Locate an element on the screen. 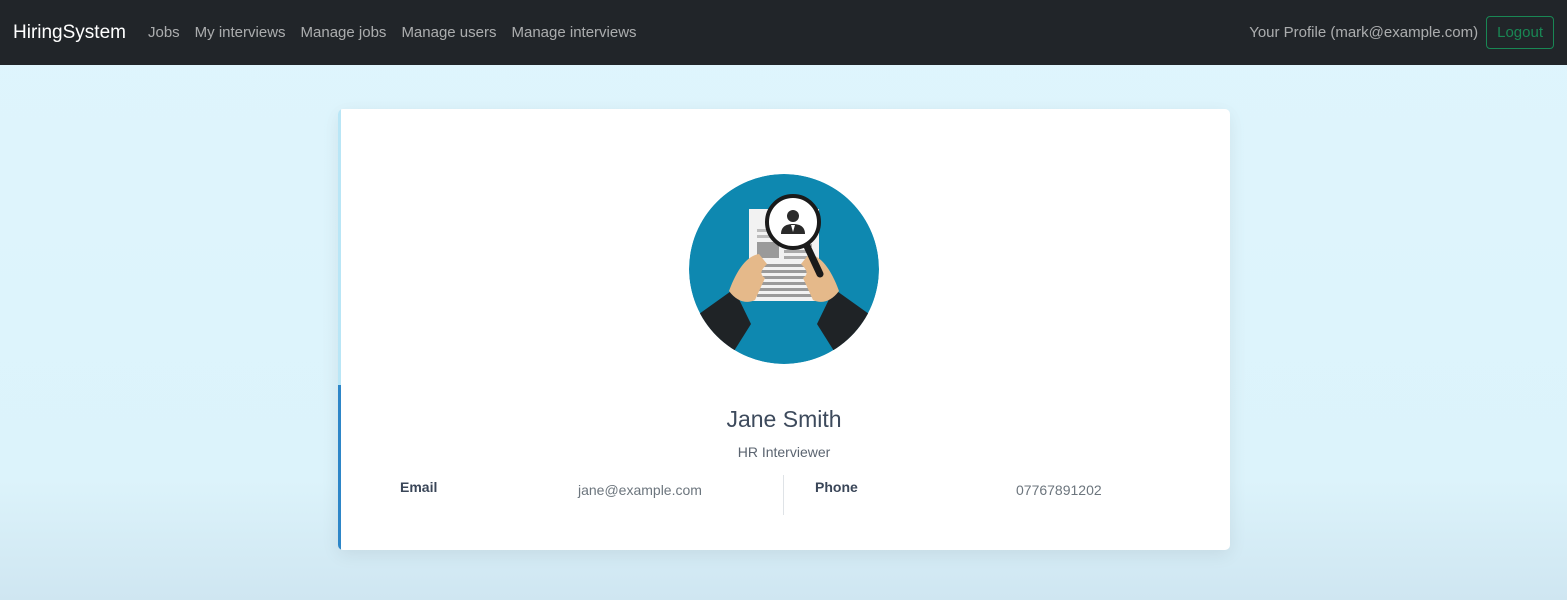  logout-button: Logout is located at coordinates (1520, 32).